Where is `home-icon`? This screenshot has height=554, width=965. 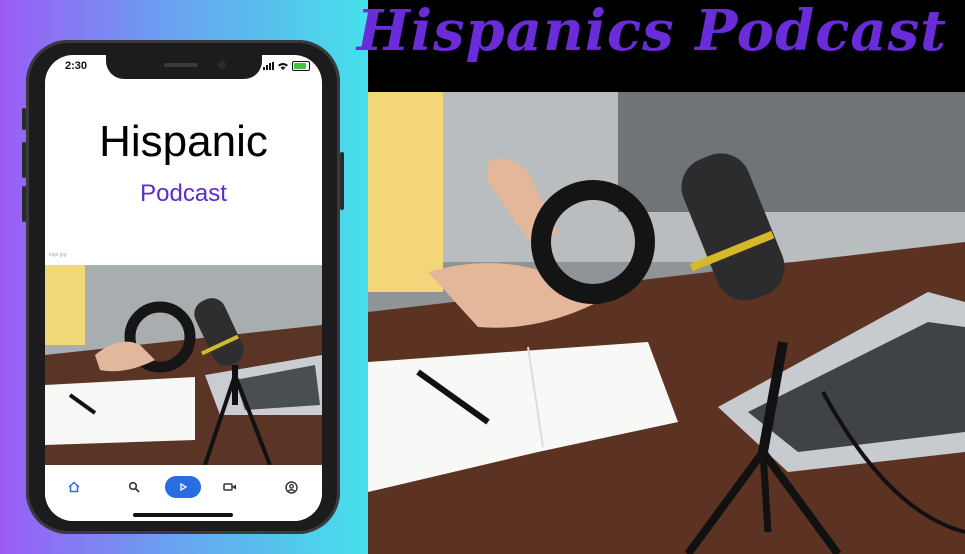
home-icon is located at coordinates (74, 487).